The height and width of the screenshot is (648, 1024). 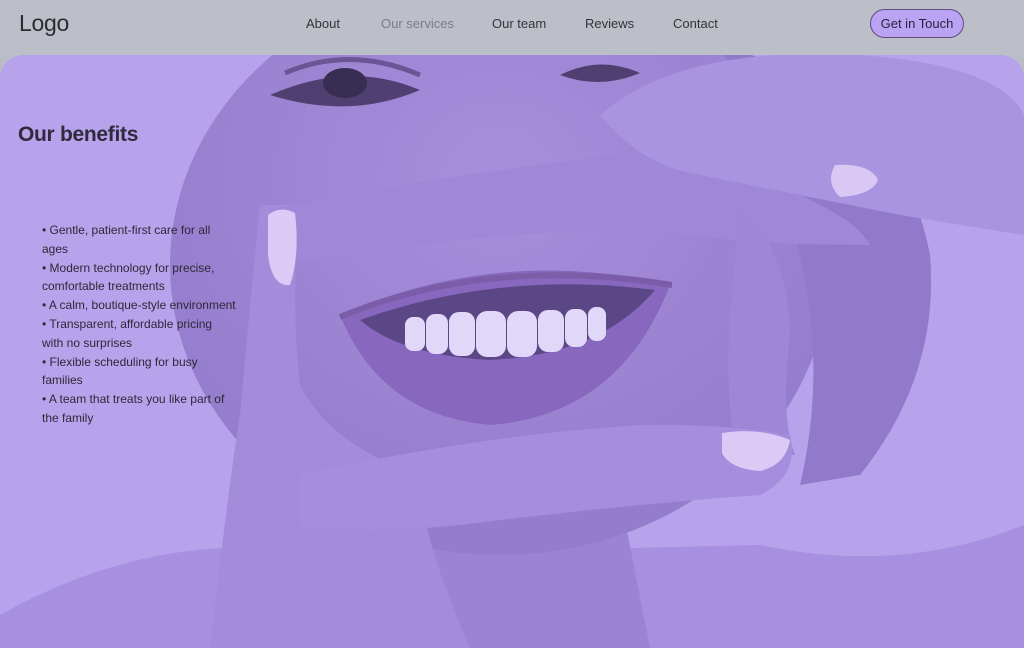 I want to click on get-in-touch-button: Get in Touch, so click(x=917, y=23).